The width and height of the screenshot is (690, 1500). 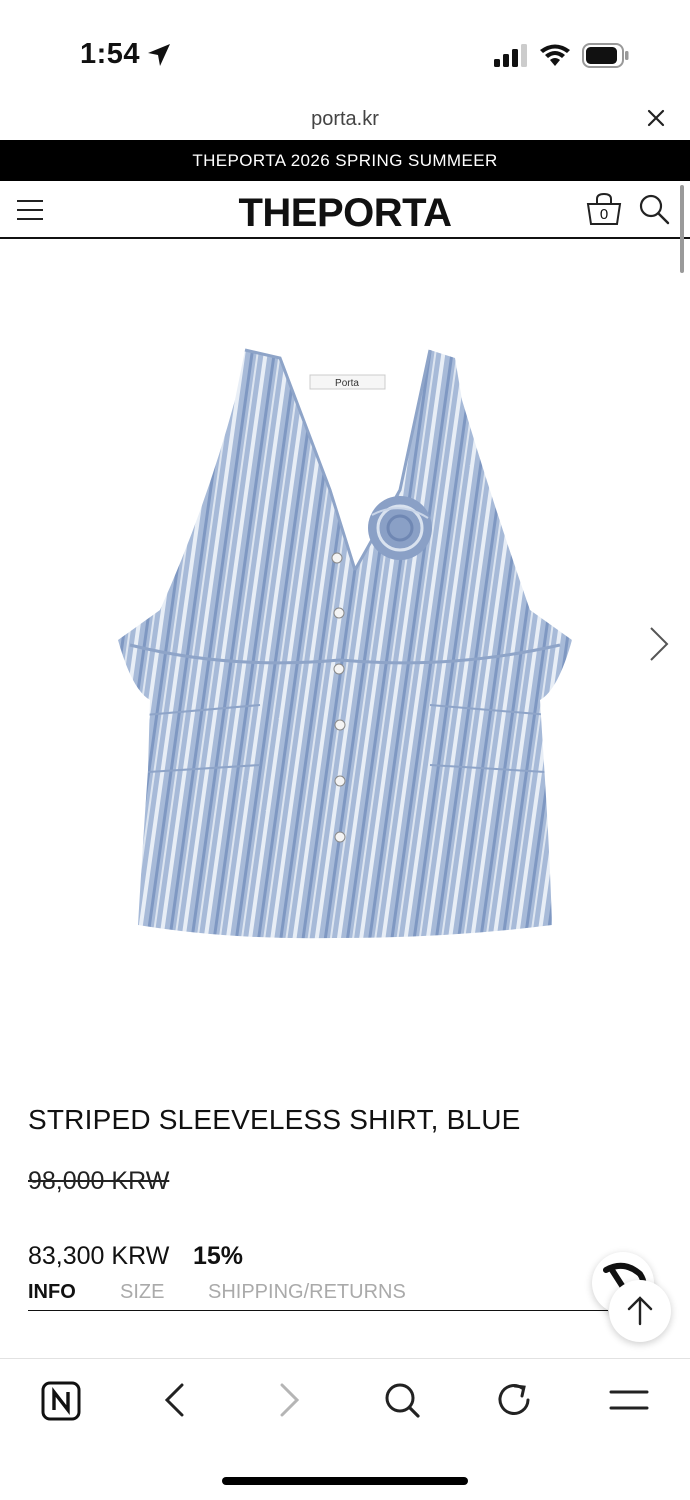 What do you see at coordinates (175, 1400) in the screenshot?
I see `back-icon` at bounding box center [175, 1400].